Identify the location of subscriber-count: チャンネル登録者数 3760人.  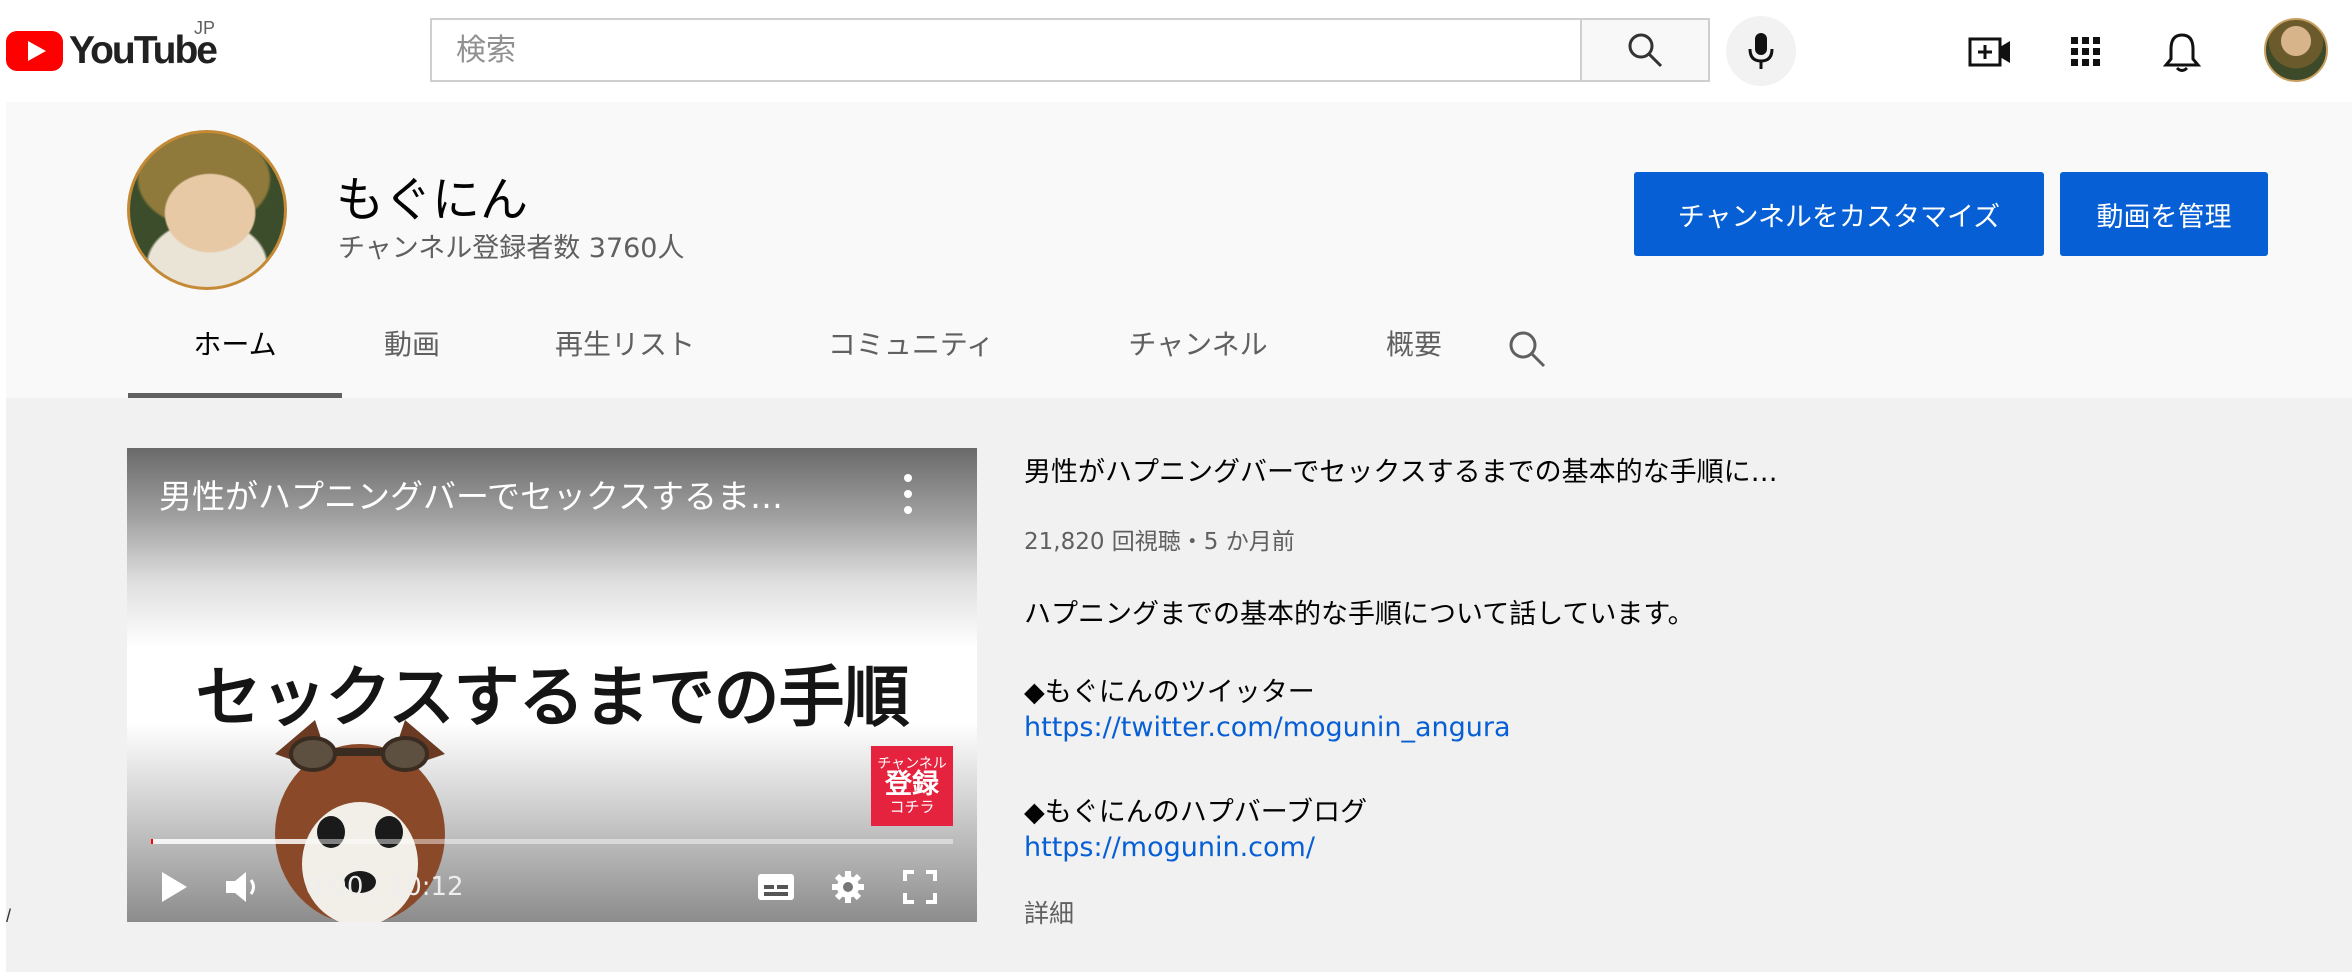
(511, 248).